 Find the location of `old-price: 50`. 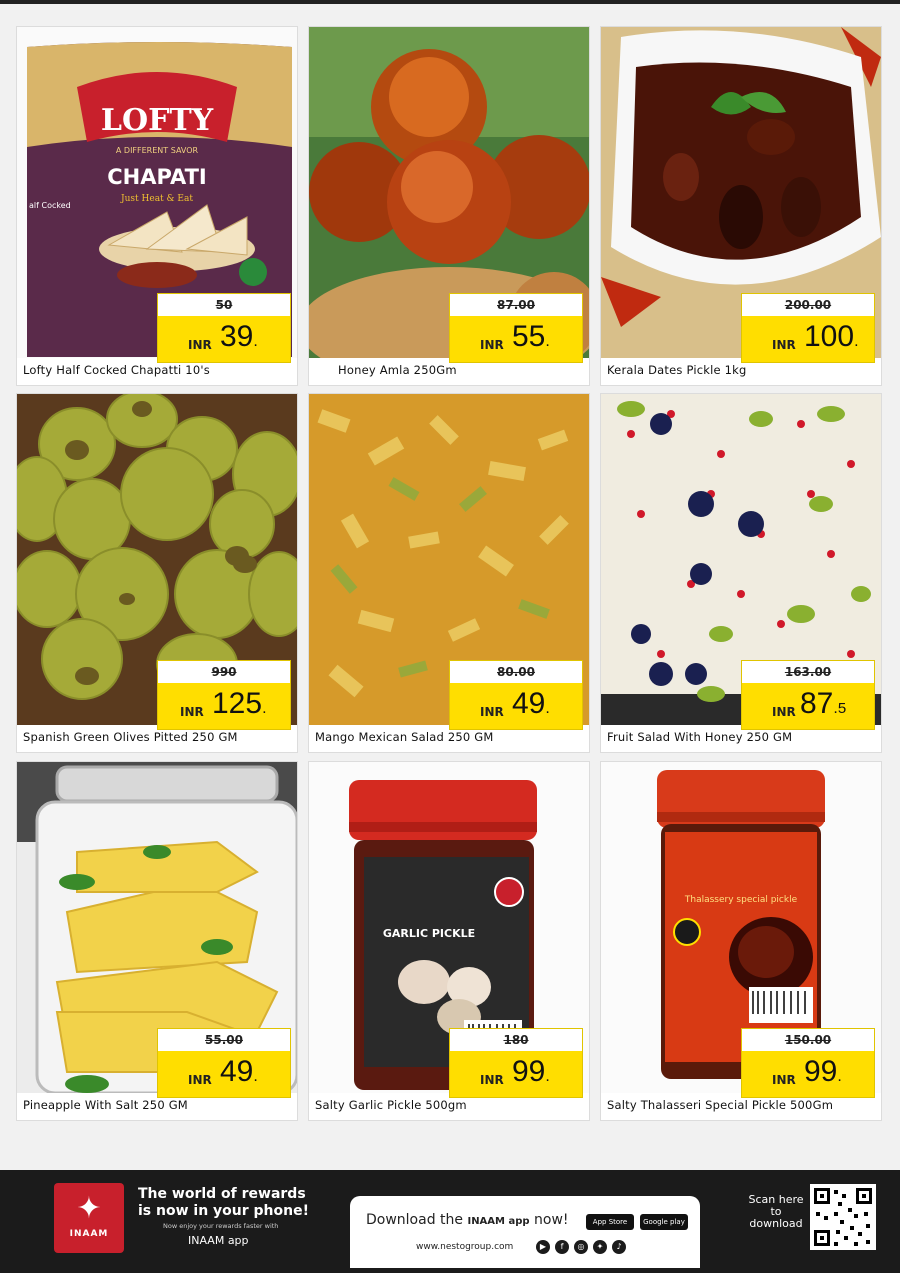

old-price: 50 is located at coordinates (224, 305).